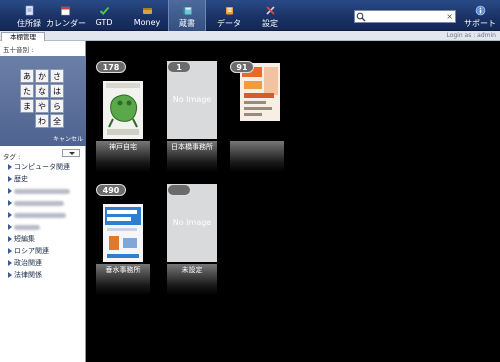 This screenshot has width=500, height=362. I want to click on kana-button-na: な, so click(42, 91).